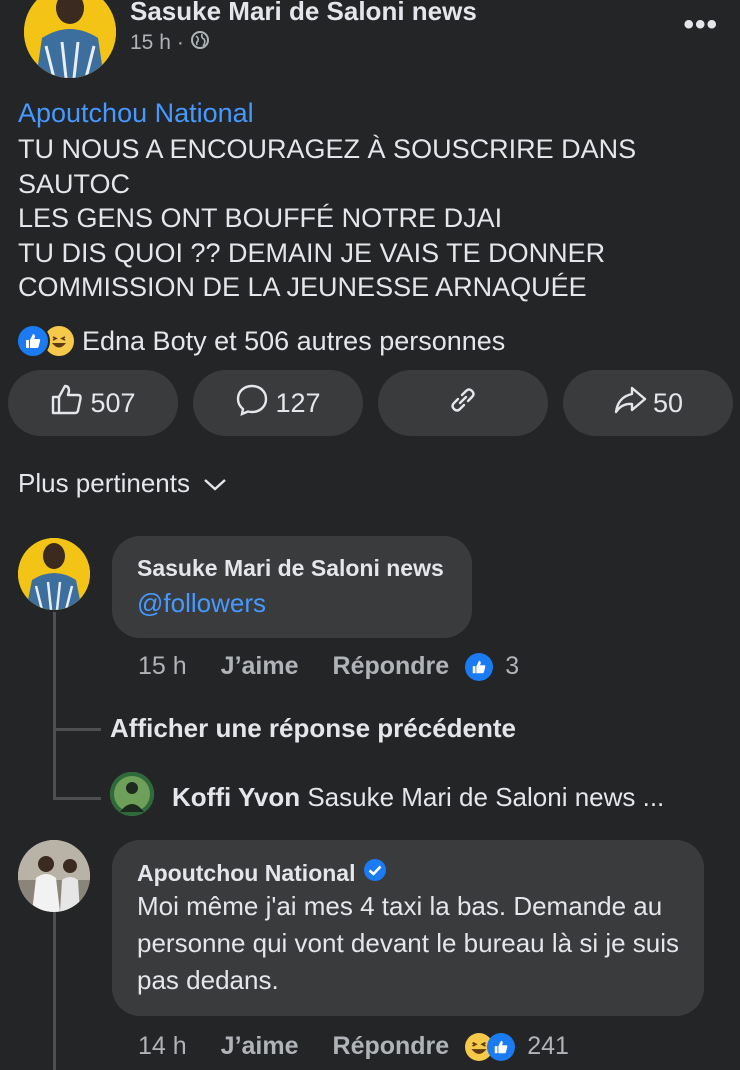  Describe the element at coordinates (162, 1046) in the screenshot. I see `comment-time: 14 h` at that location.